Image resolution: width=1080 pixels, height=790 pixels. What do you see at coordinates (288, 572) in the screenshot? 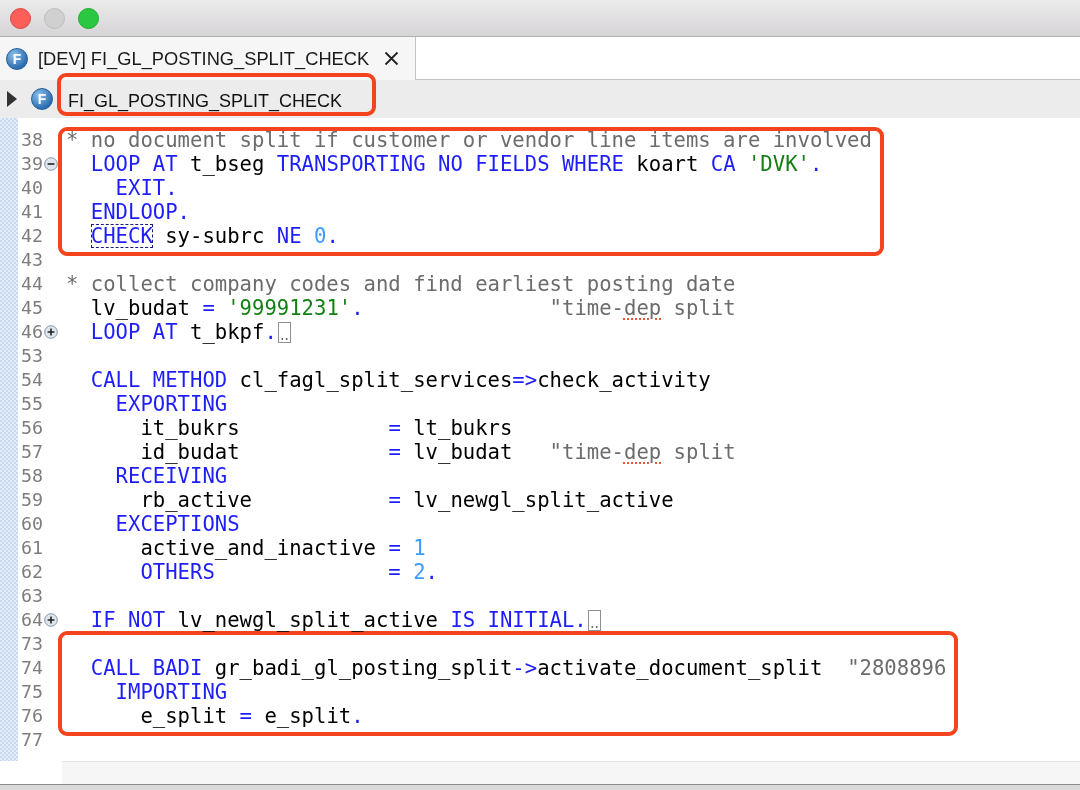
I see `code-line: OTHERS = 2.` at bounding box center [288, 572].